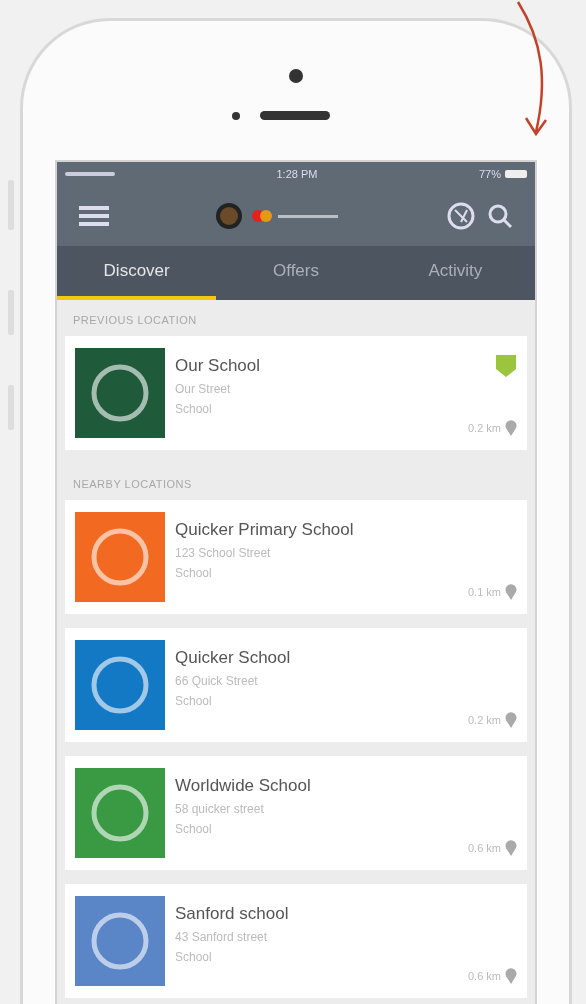  I want to click on brand-logo-icon, so click(229, 216).